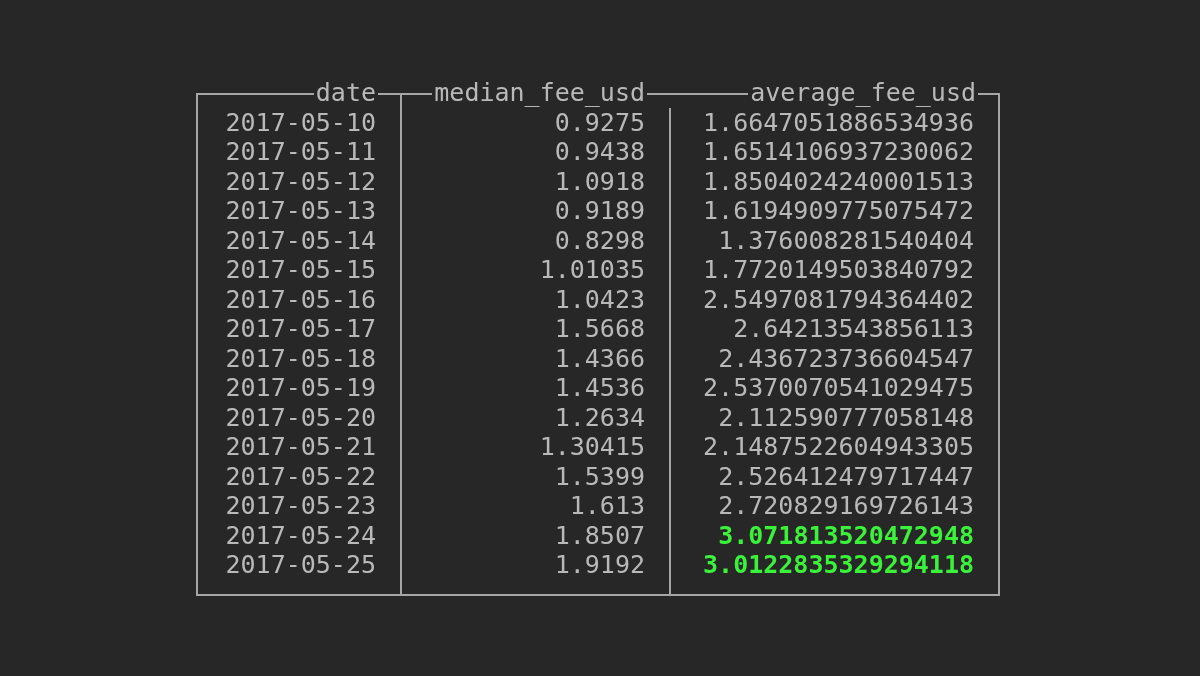 The width and height of the screenshot is (1200, 676). I want to click on table-cell: 1.5668, so click(534, 329).